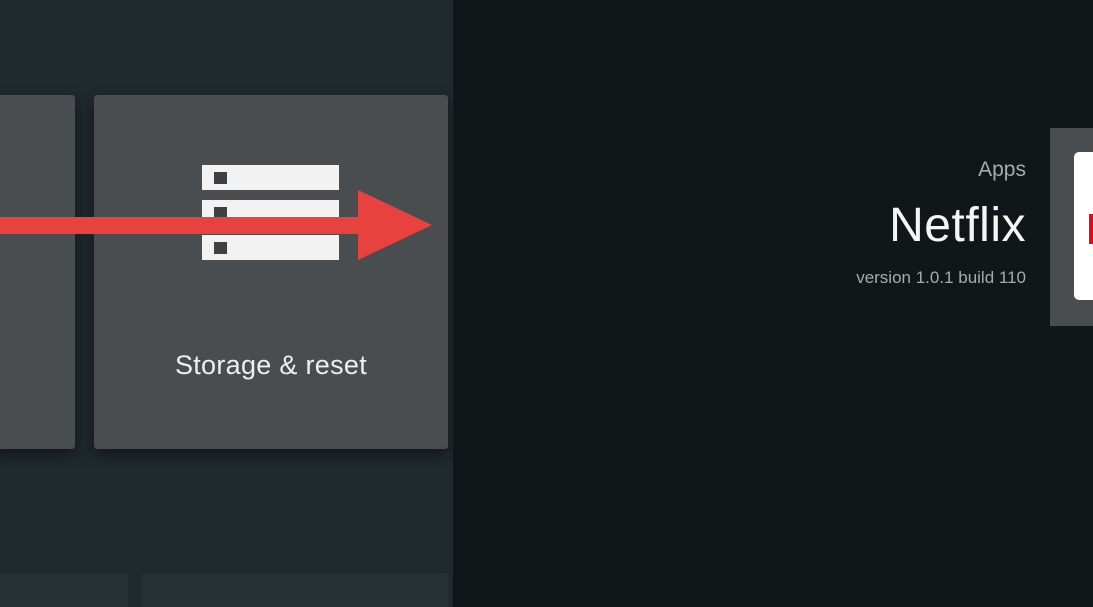 The width and height of the screenshot is (1093, 607). What do you see at coordinates (1071, 227) in the screenshot?
I see `app-icon-frame` at bounding box center [1071, 227].